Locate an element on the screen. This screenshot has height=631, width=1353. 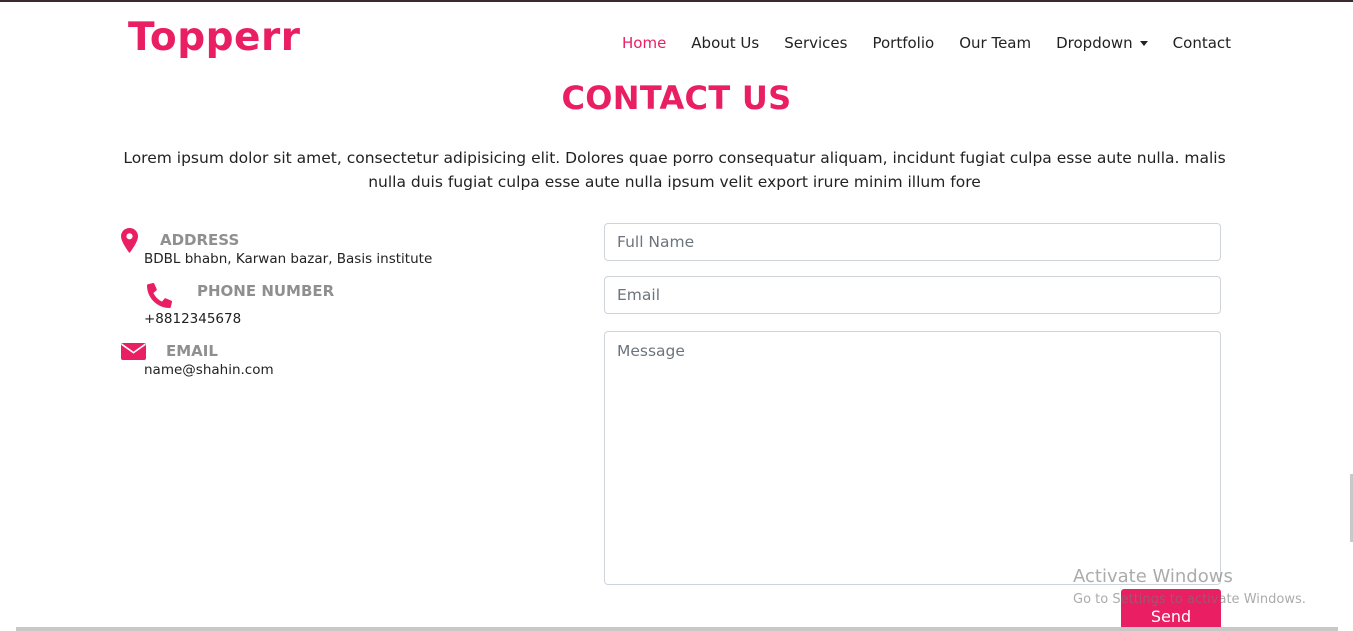
address-label: ADDRESS is located at coordinates (200, 240).